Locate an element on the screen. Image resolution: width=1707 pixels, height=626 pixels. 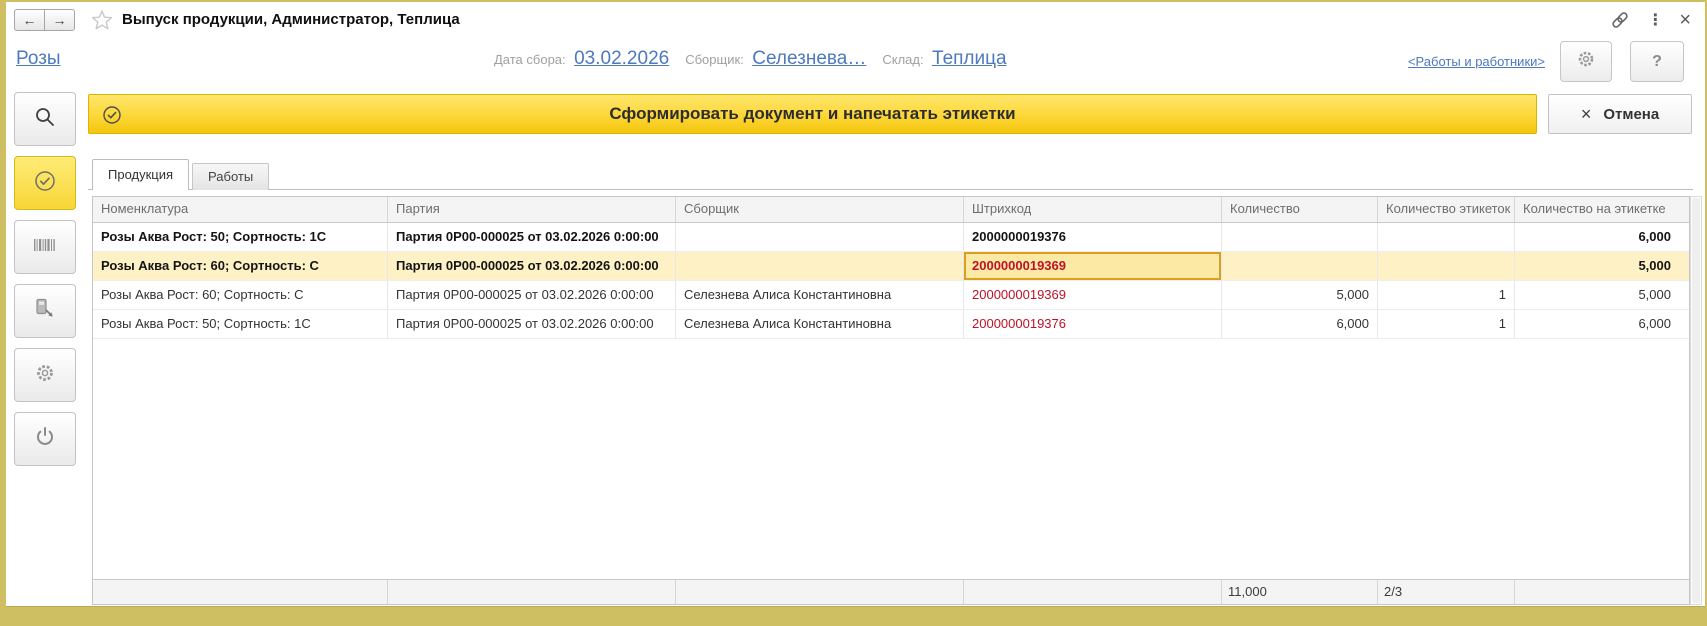
barcode-edit-field: 2000000019369 is located at coordinates (1092, 266).